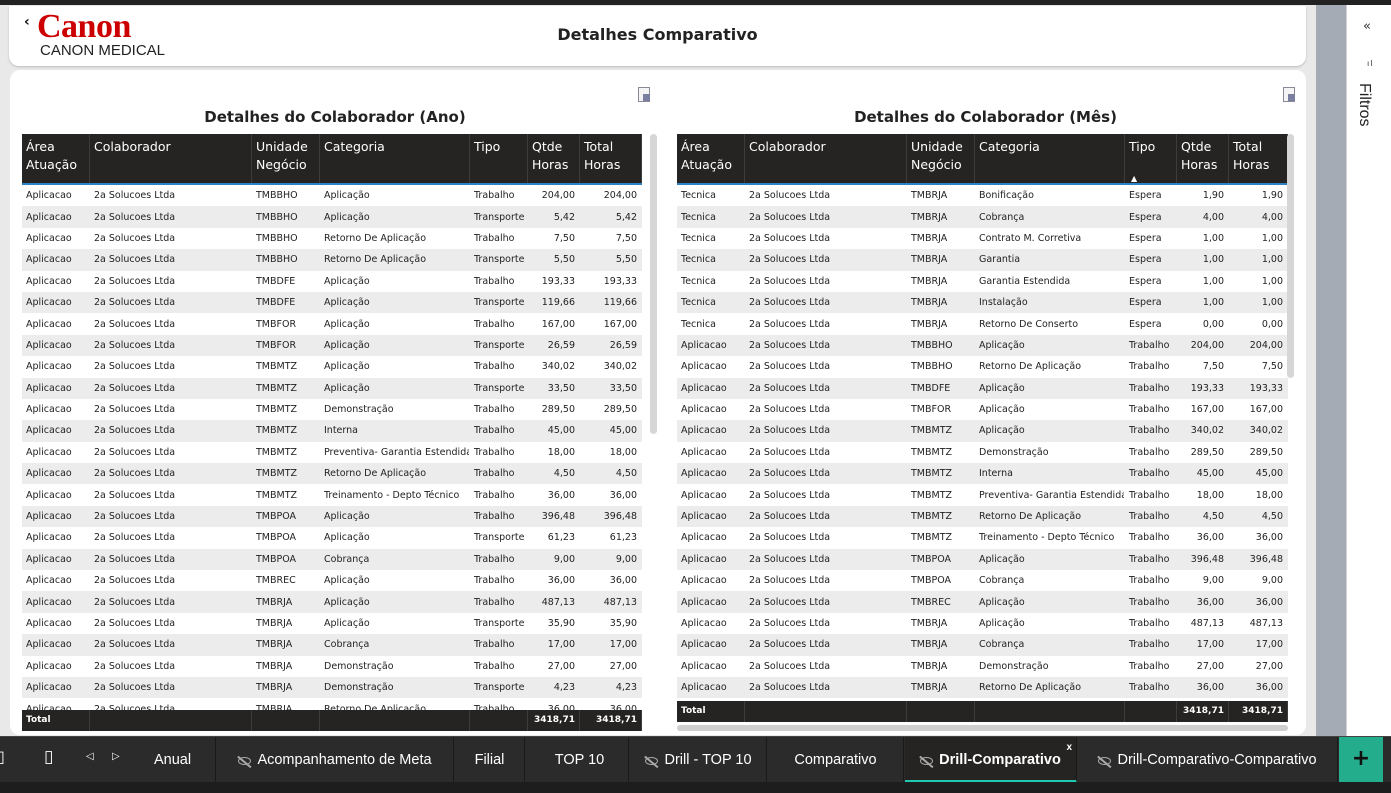  Describe the element at coordinates (335, 760) in the screenshot. I see `tab-acompanhamento-de-meta: Acompanhamento de Meta` at that location.